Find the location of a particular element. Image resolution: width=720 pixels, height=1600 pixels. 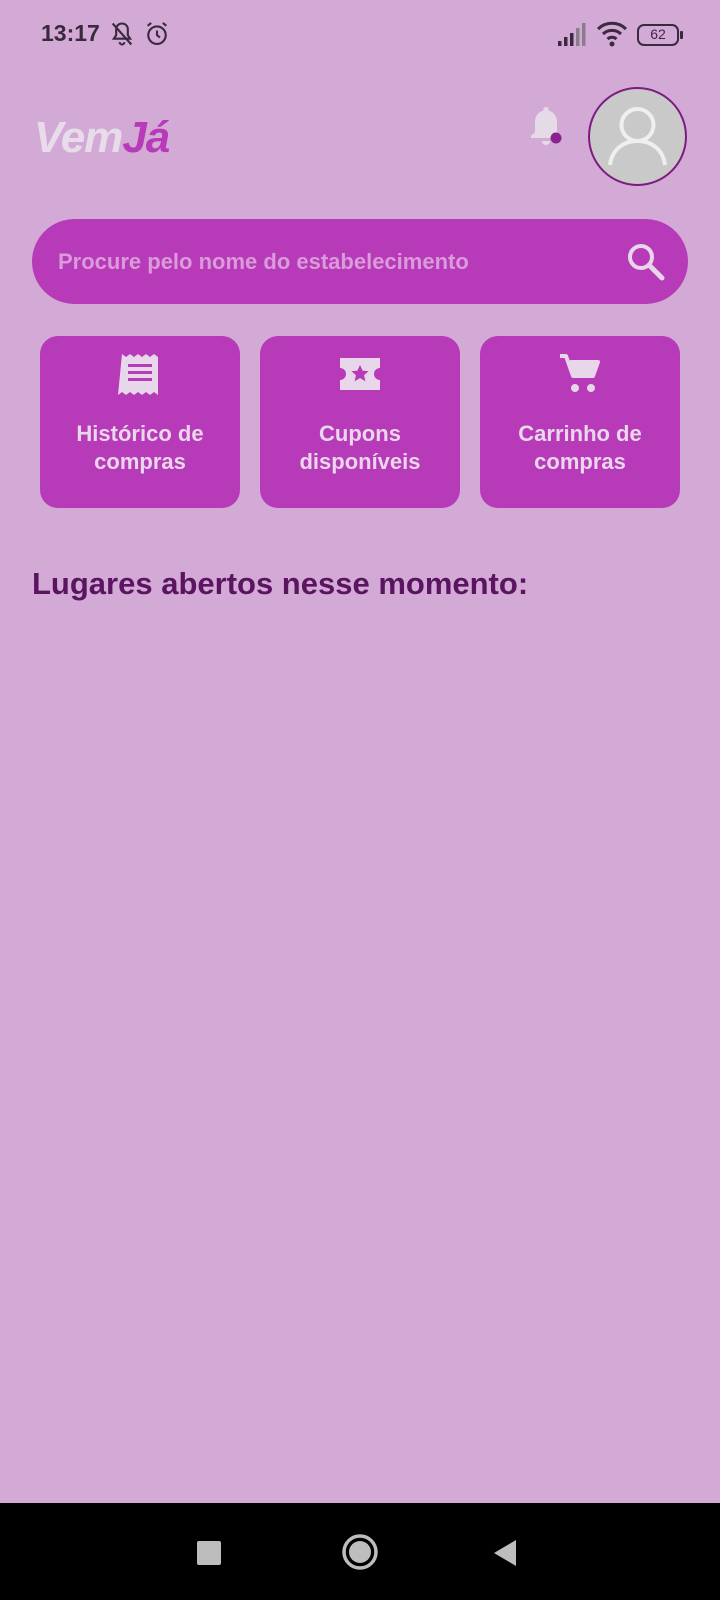

search-input: Procure pelo nome do estabelecimento is located at coordinates (263, 262).